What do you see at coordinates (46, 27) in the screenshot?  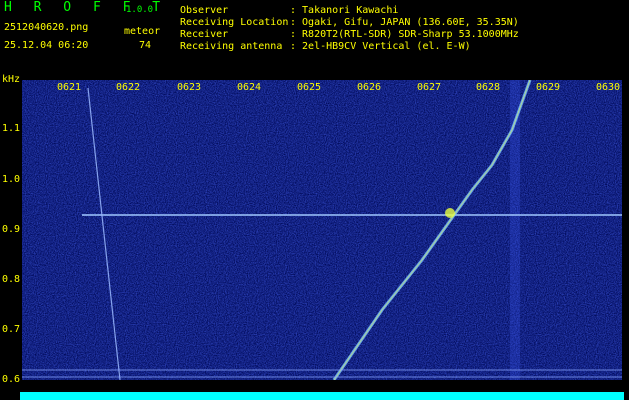 I see `filename: 2512040620.png` at bounding box center [46, 27].